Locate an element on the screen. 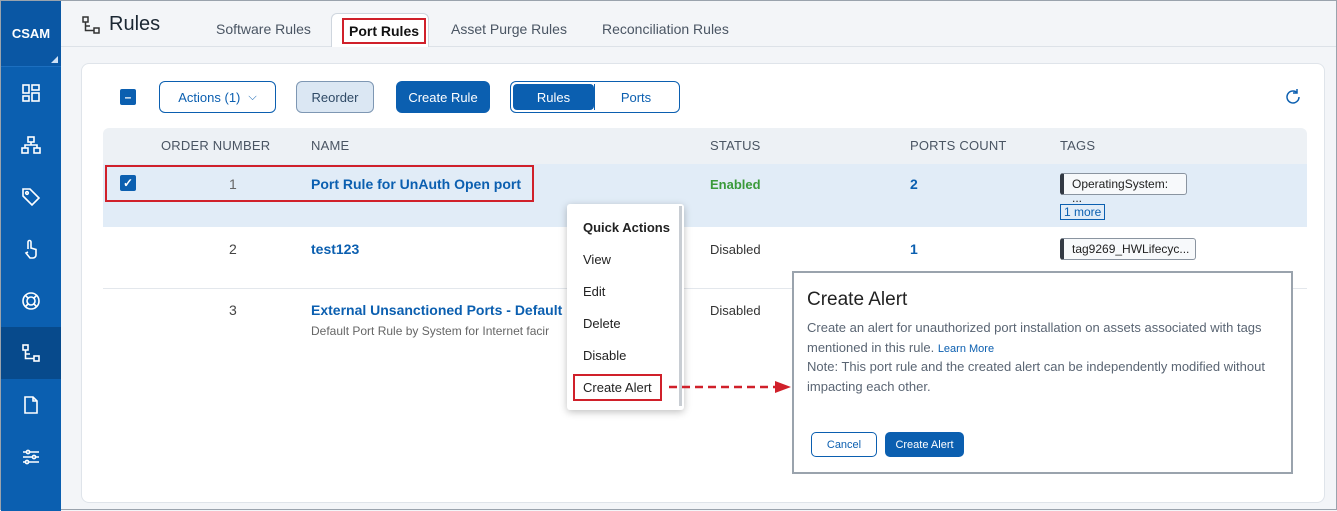 The image size is (1337, 511). chevron-down-icon: ⌵ is located at coordinates (252, 96).